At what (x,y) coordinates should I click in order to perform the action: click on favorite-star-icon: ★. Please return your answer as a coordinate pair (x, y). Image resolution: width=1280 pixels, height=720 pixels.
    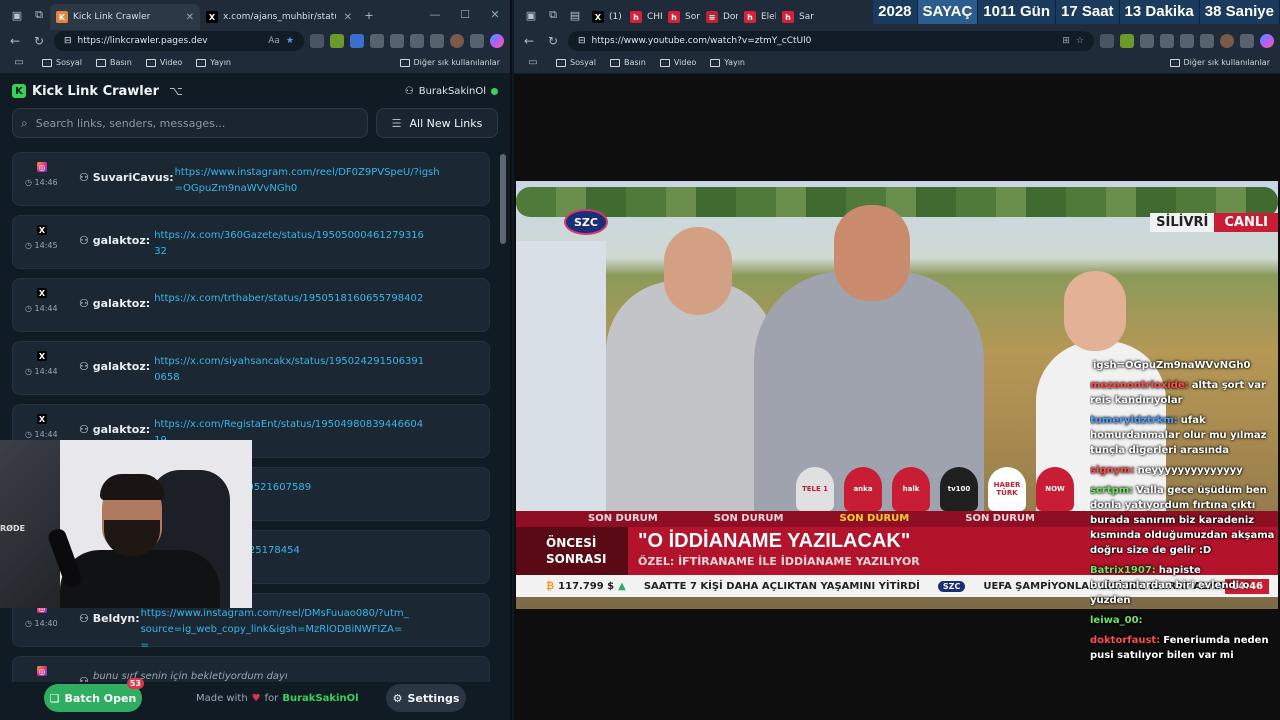
    Looking at the image, I should click on (290, 41).